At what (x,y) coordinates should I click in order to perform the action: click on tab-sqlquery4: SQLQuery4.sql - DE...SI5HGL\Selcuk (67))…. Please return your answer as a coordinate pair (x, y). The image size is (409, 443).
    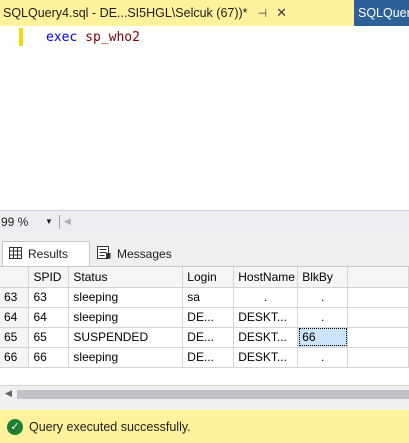
    Looking at the image, I should click on (177, 13).